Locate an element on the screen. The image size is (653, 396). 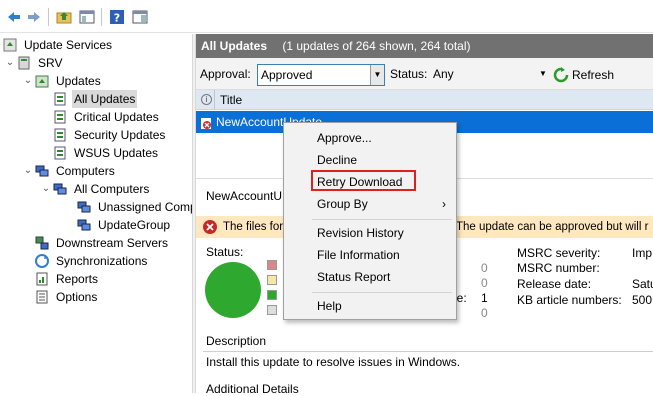
tree-item-all-computers: ⌄ All Computers is located at coordinates (95, 189).